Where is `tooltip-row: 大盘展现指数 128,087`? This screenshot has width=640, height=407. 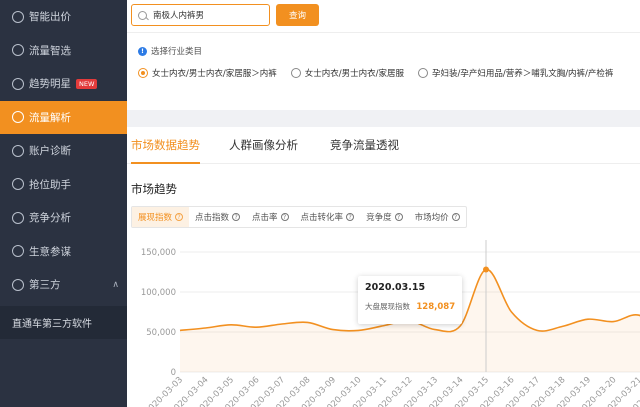
tooltip-row: 大盘展现指数 128,087 is located at coordinates (410, 306).